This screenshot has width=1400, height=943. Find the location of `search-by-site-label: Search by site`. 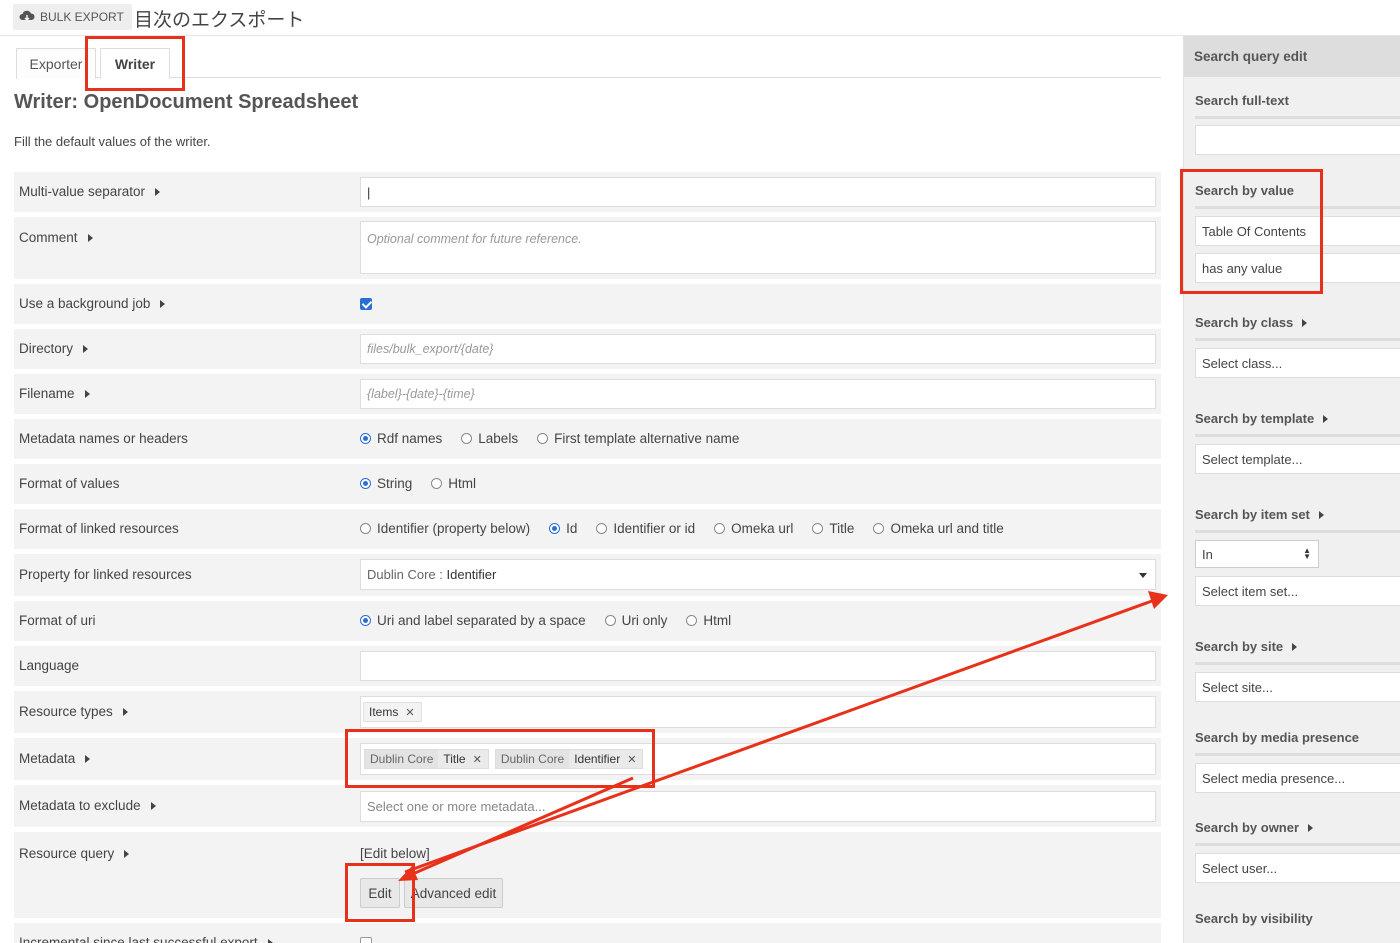

search-by-site-label: Search by site is located at coordinates (1246, 646).